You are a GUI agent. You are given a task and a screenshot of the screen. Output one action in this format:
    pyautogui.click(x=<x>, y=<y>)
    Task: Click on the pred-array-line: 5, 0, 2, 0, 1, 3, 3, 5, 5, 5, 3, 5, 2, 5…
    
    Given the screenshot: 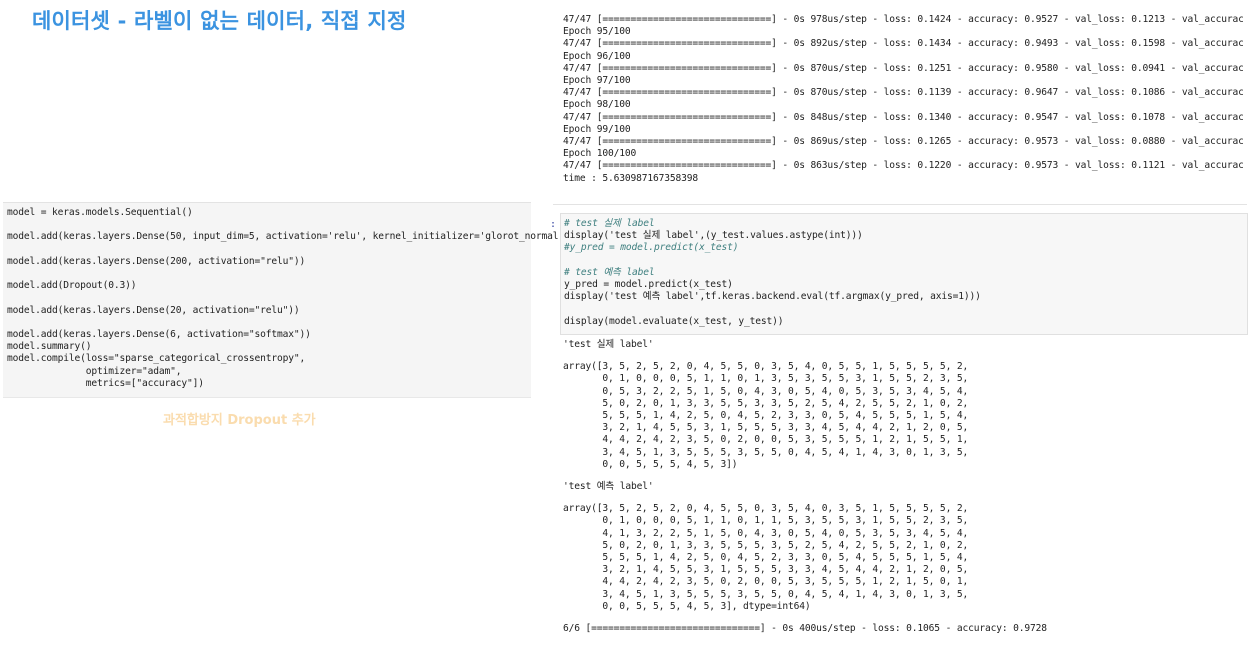 What is the action you would take?
    pyautogui.click(x=766, y=545)
    